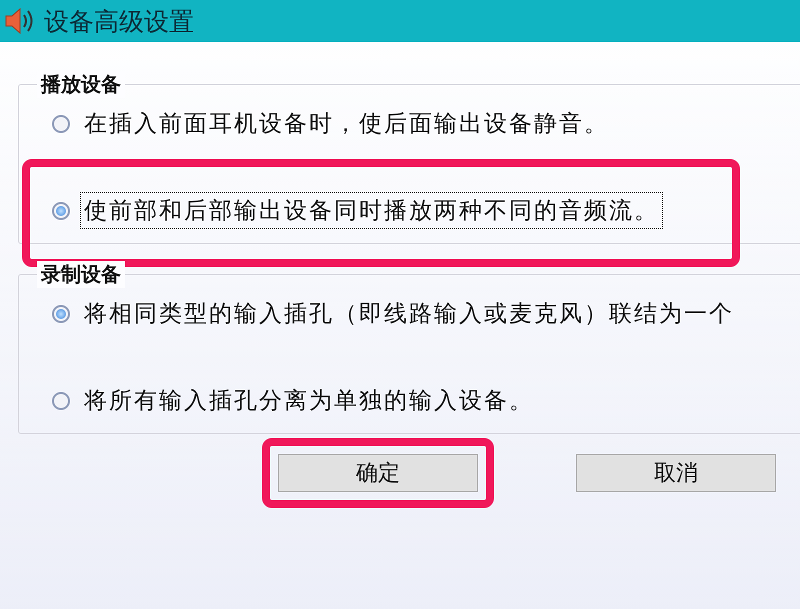  Describe the element at coordinates (309, 400) in the screenshot. I see `option-label: 将所有输入插孔分离为单独的输入设备。` at that location.